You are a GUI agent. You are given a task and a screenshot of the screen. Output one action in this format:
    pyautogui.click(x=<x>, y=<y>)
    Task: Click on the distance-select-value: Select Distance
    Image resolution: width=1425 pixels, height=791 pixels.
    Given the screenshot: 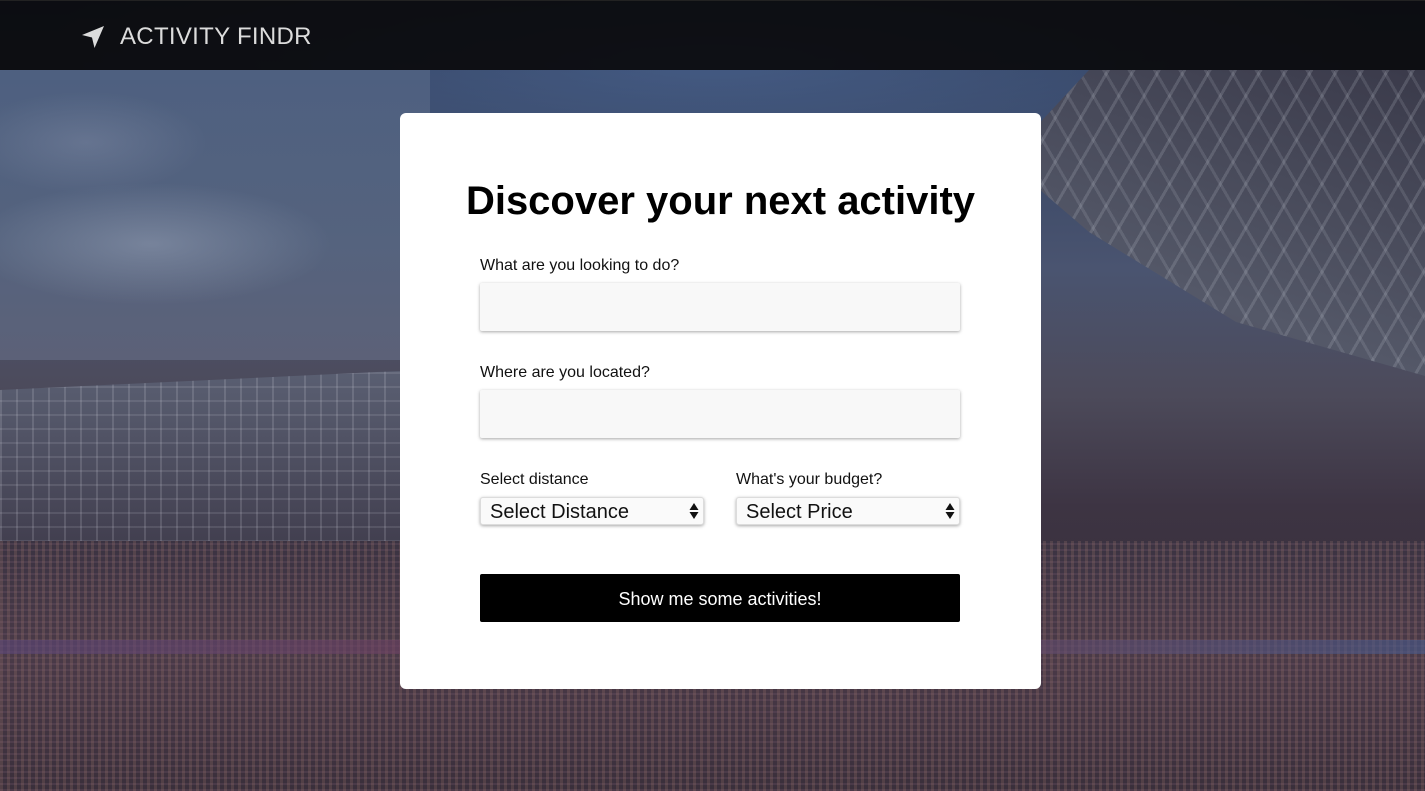 What is the action you would take?
    pyautogui.click(x=559, y=512)
    